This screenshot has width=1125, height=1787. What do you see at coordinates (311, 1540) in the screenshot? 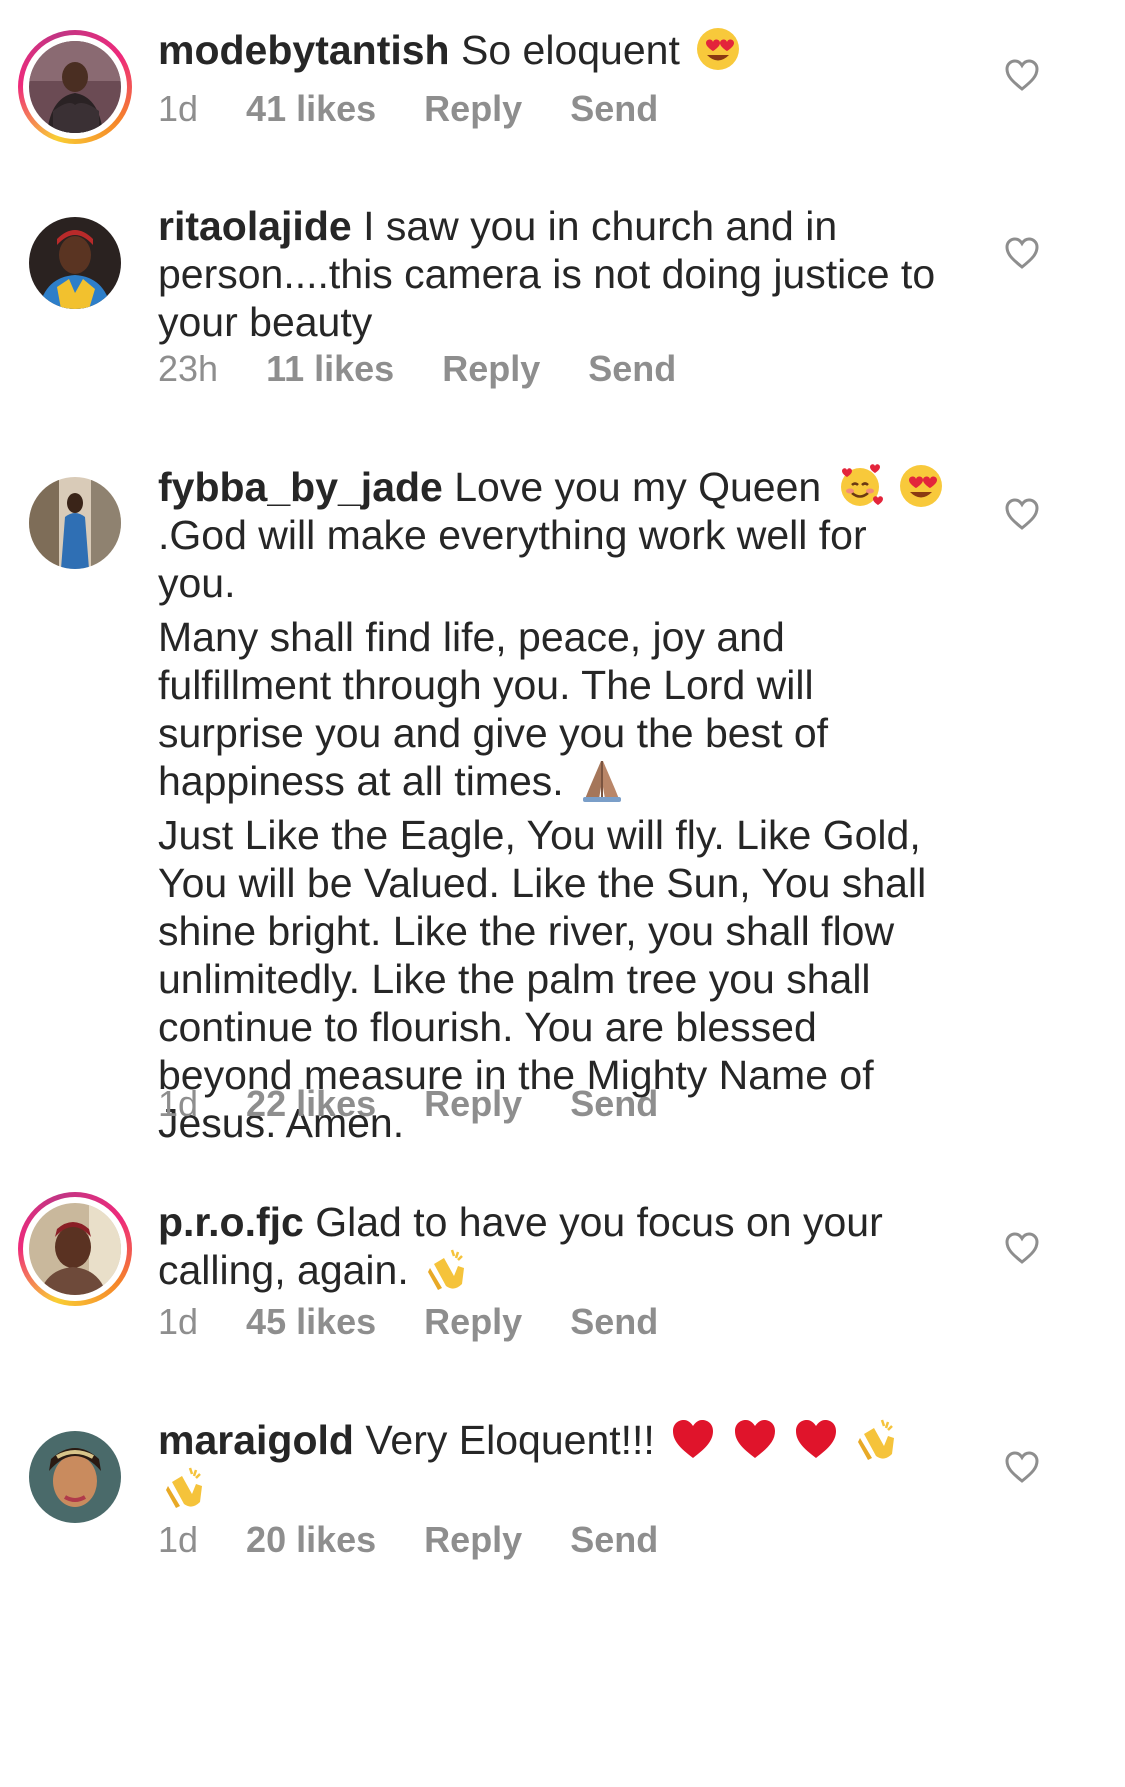
I see `comment-likes-count: 20 likes` at bounding box center [311, 1540].